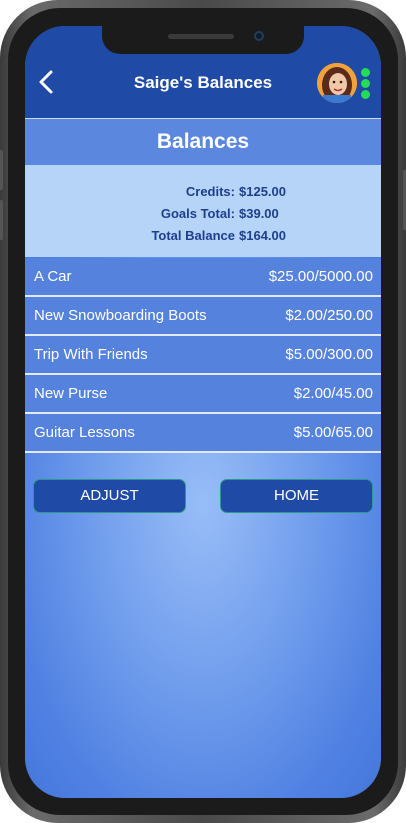 This screenshot has height=823, width=406. Describe the element at coordinates (203, 40) in the screenshot. I see `notch` at that location.